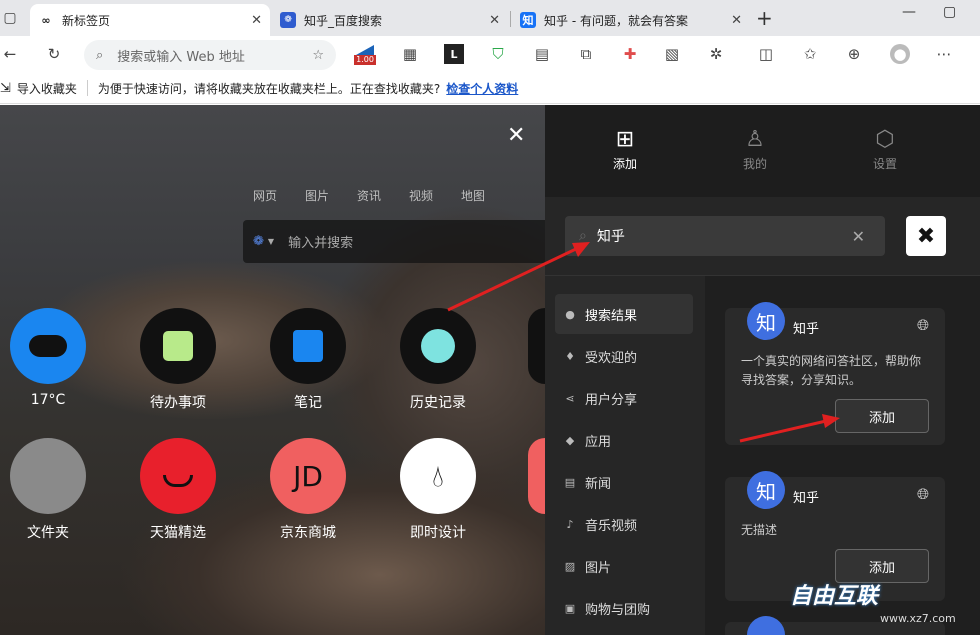  I want to click on search-icon: ⌕, so click(100, 55).